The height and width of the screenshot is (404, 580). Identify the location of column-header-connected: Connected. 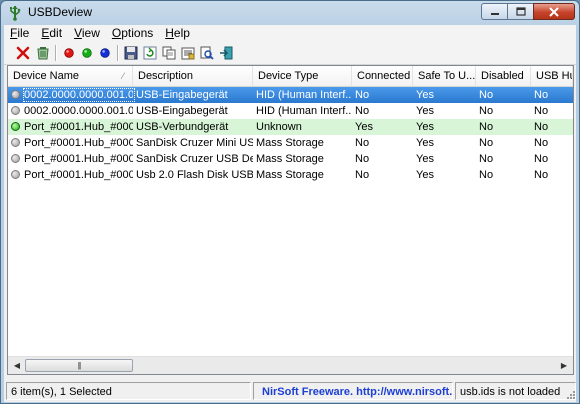
(382, 76).